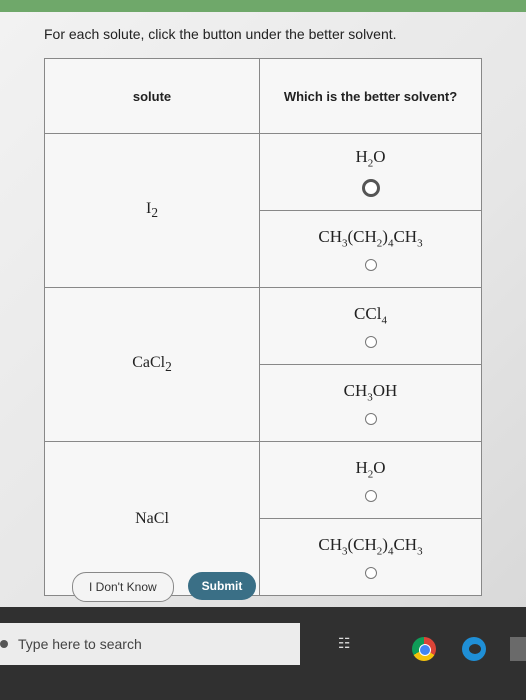  What do you see at coordinates (222, 586) in the screenshot?
I see `submit-button: Submit` at bounding box center [222, 586].